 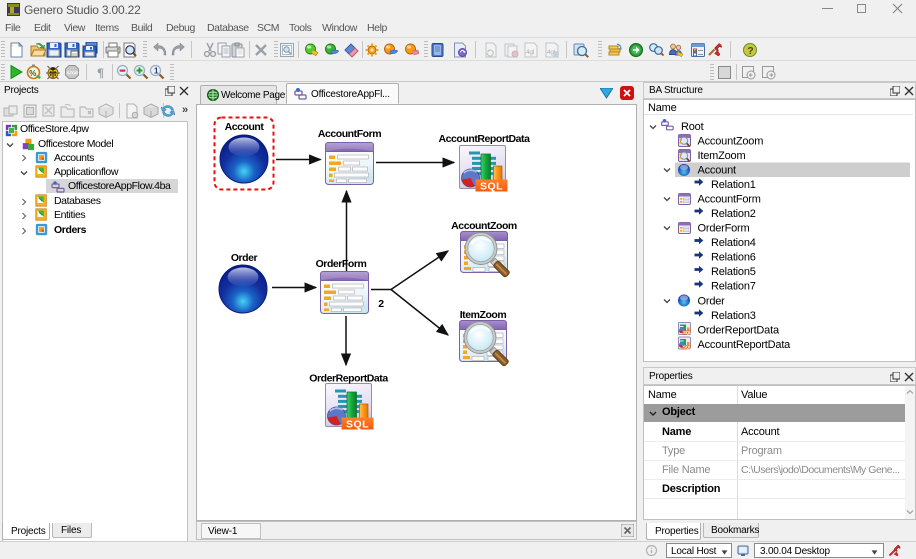 What do you see at coordinates (692, 127) in the screenshot?
I see `svg-text: Root` at bounding box center [692, 127].